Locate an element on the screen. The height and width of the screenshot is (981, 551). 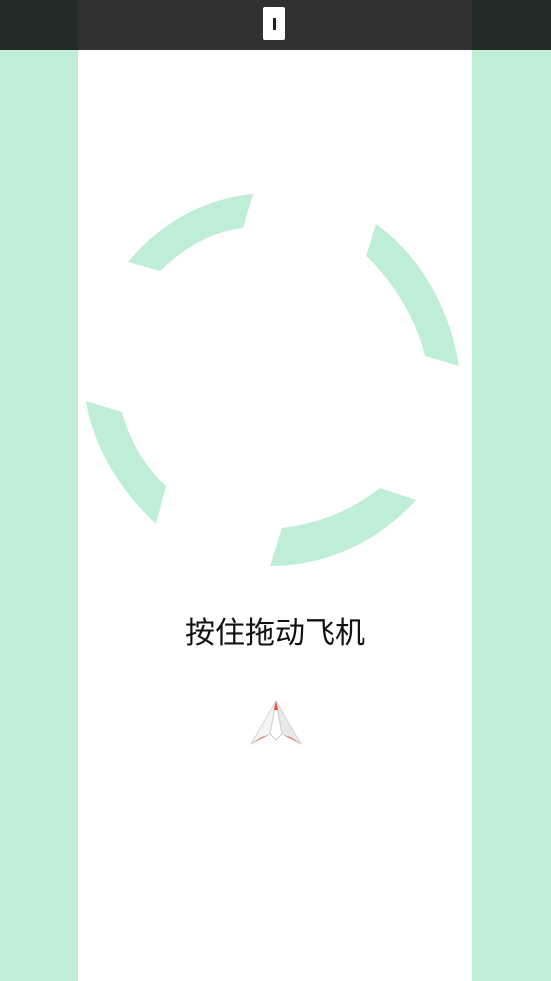
ring-segment-bottom-right is located at coordinates (343, 527).